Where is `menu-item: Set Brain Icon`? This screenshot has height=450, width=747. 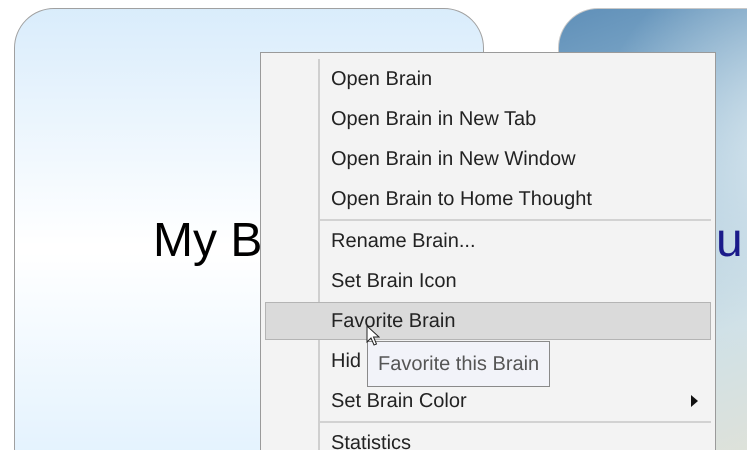
menu-item: Set Brain Icon is located at coordinates (394, 281).